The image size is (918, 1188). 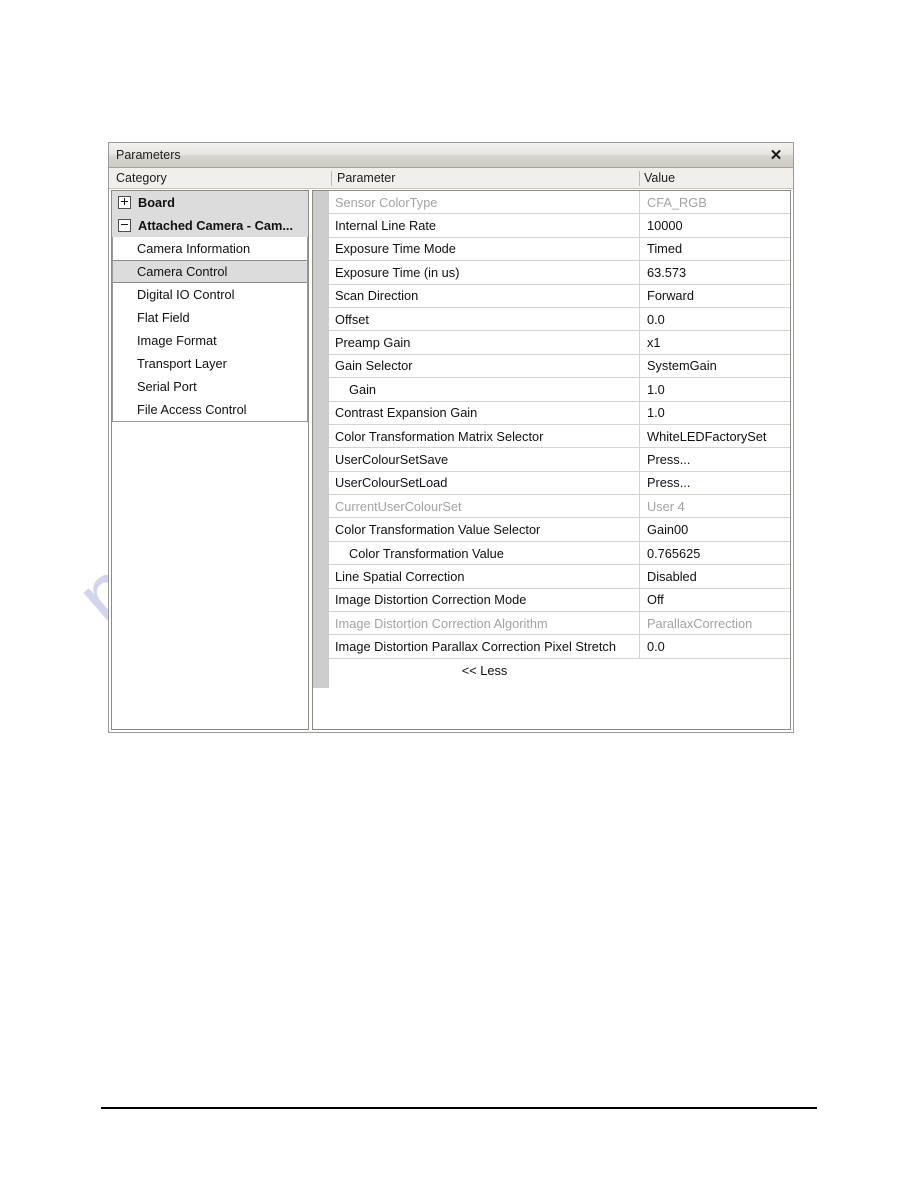 I want to click on parameter-row: Color Transformation Value 0.765625, so click(x=559, y=553).